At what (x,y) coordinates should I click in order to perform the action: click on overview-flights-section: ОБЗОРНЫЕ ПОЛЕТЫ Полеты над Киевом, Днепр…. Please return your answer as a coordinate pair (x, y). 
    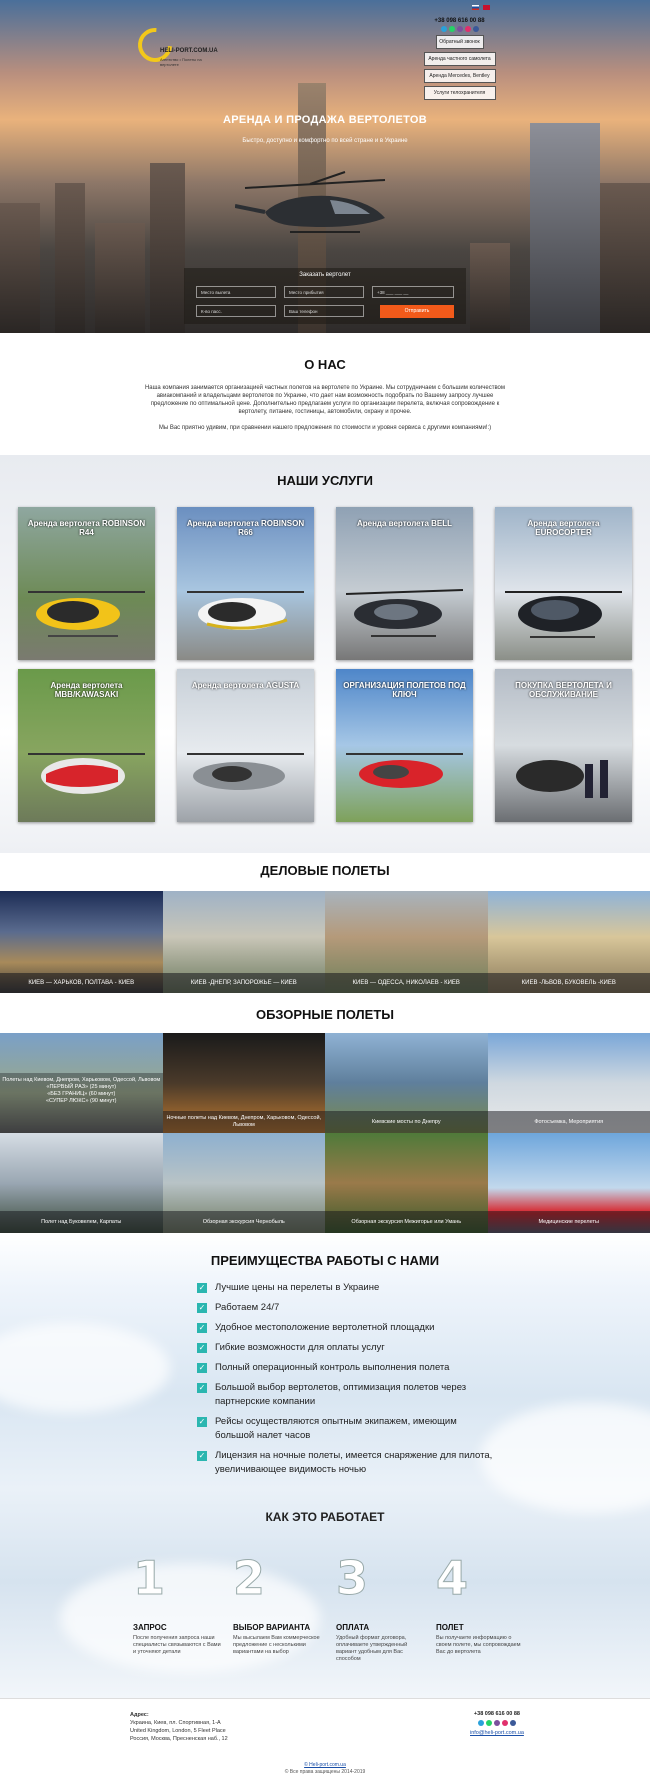
    Looking at the image, I should click on (325, 1113).